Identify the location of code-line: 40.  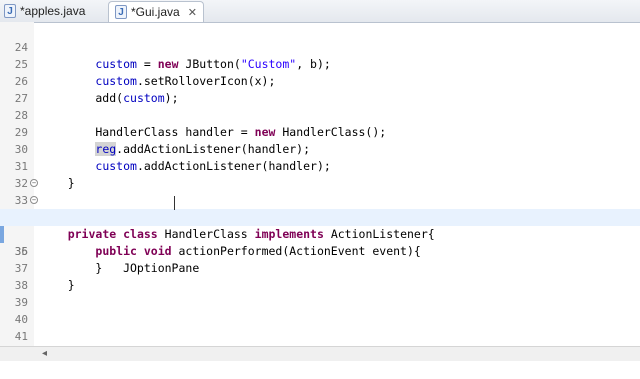
(320, 310).